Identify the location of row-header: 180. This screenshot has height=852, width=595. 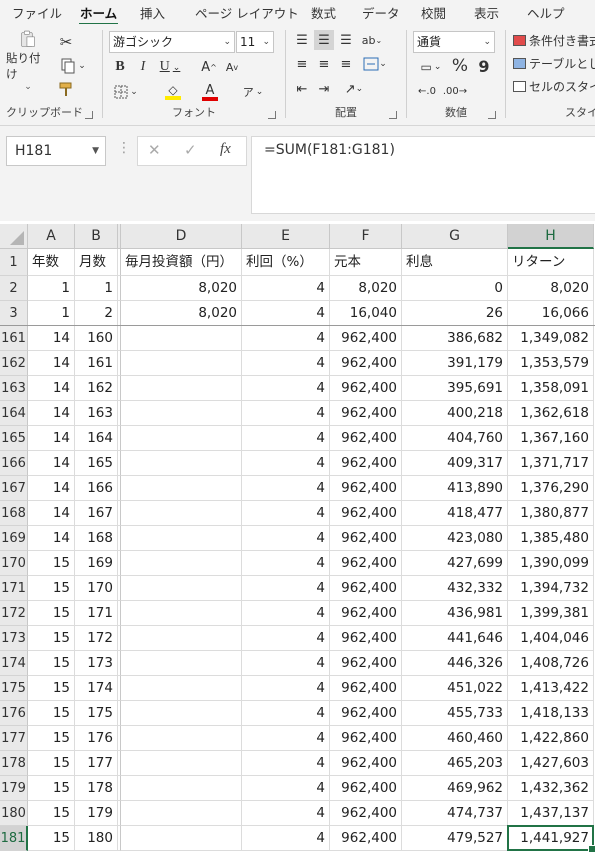
(14, 813).